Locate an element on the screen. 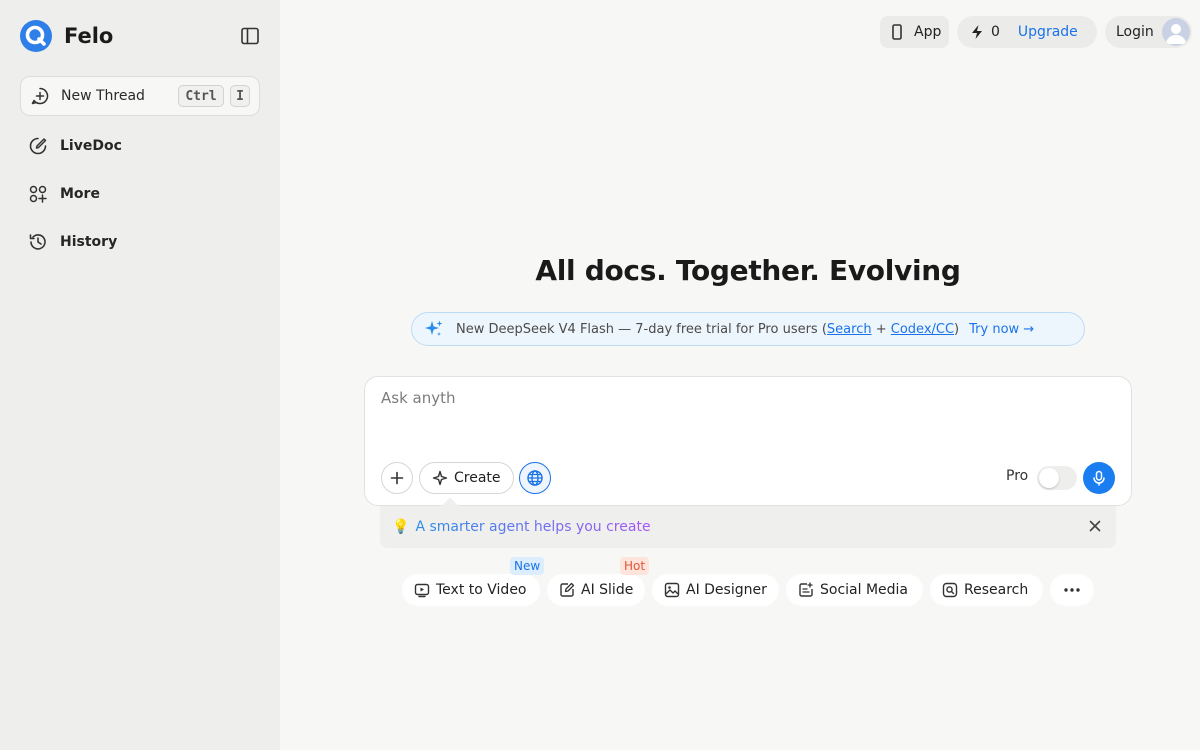 The image size is (1200, 750). hot-badge: Hot is located at coordinates (635, 566).